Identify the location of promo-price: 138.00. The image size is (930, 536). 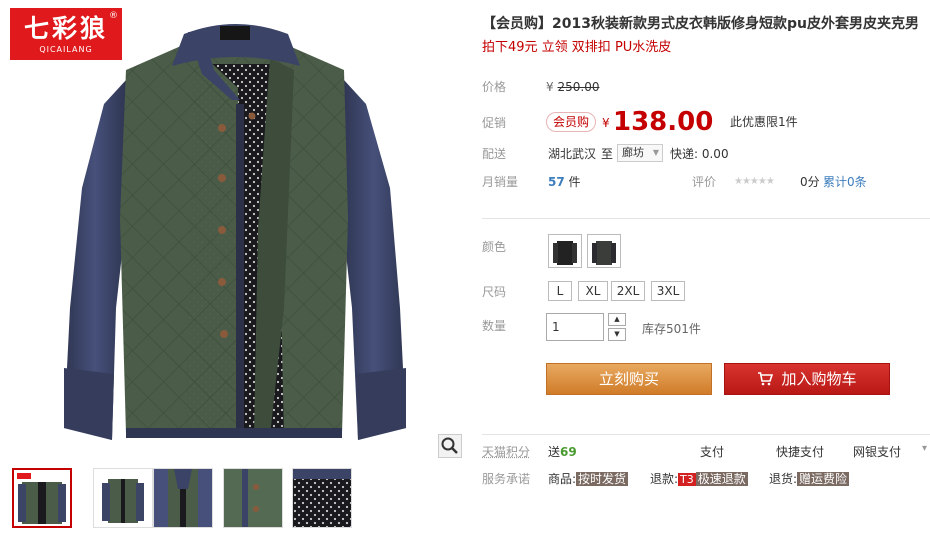
(663, 122).